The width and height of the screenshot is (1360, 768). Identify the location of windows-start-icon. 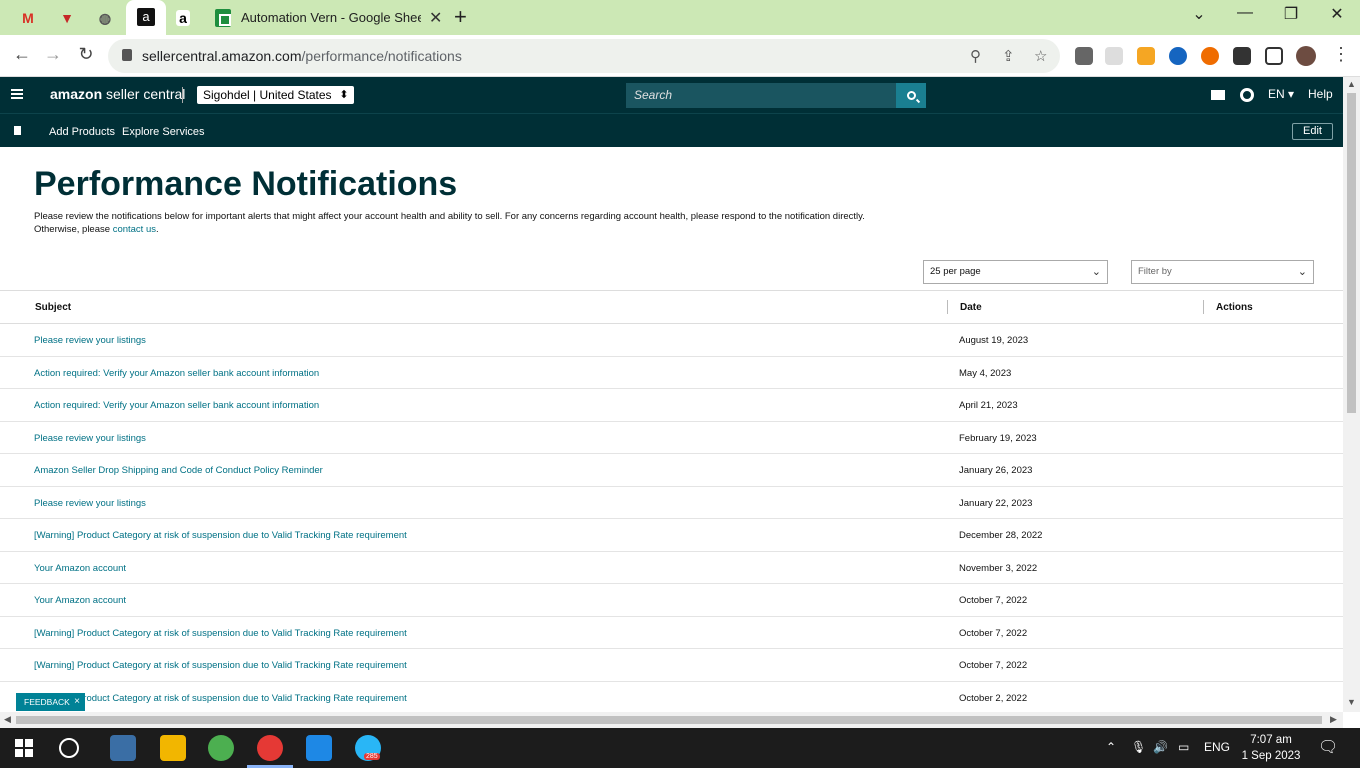
(24, 748).